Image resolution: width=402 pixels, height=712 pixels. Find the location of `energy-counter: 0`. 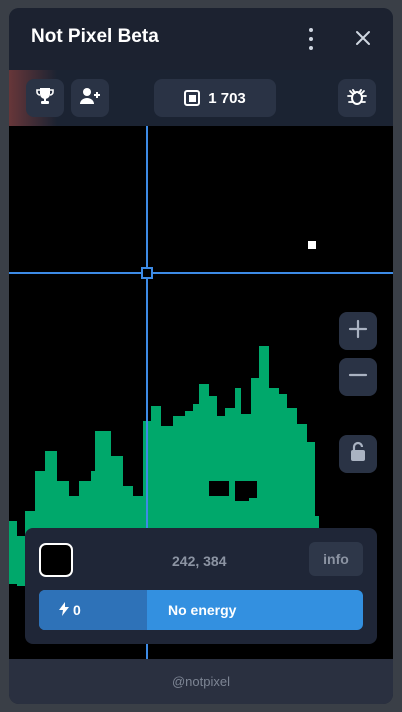

energy-counter: 0 is located at coordinates (93, 610).